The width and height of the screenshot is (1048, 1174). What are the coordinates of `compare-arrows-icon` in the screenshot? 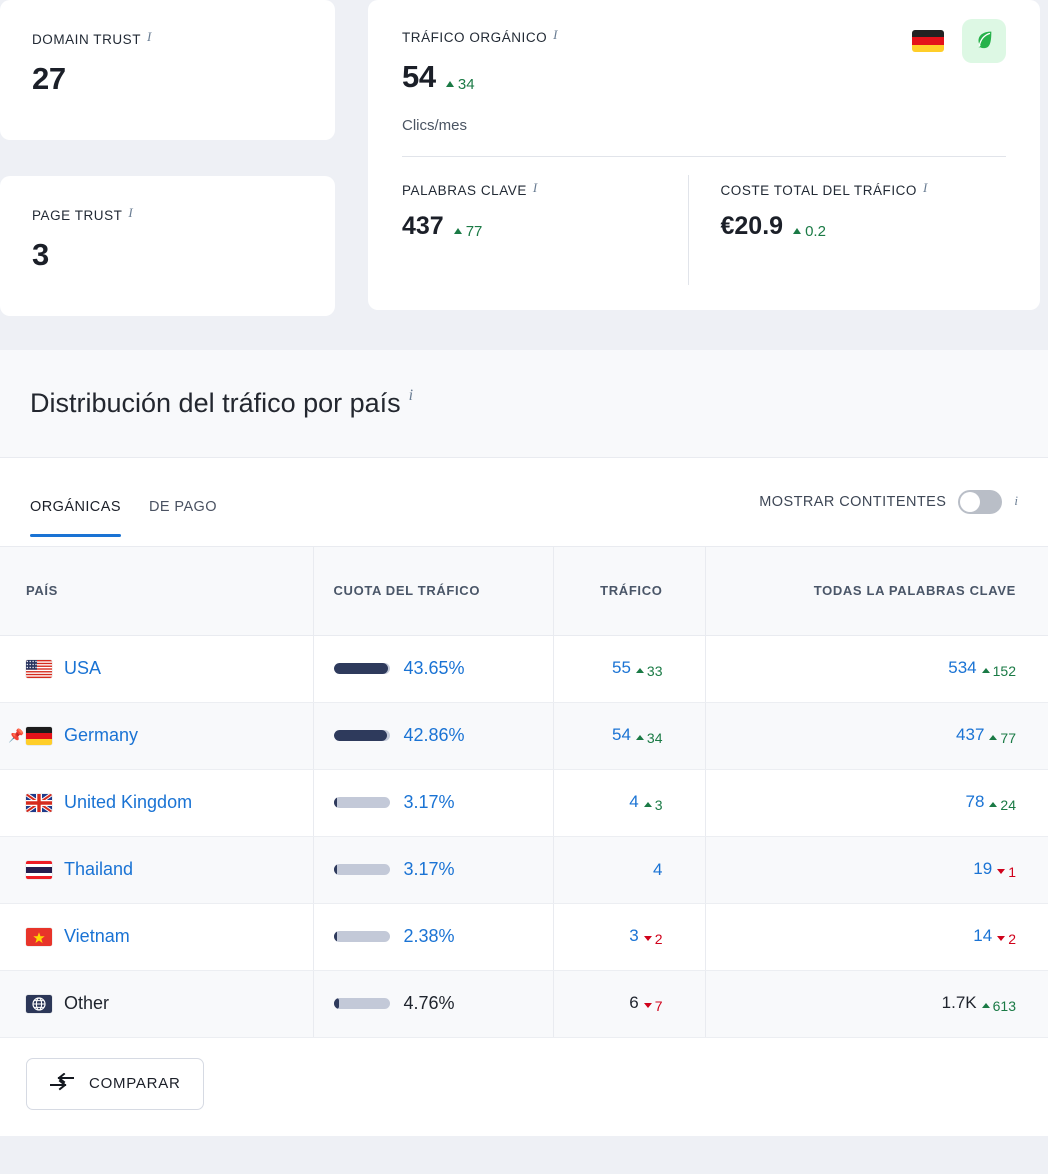 It's located at (62, 1083).